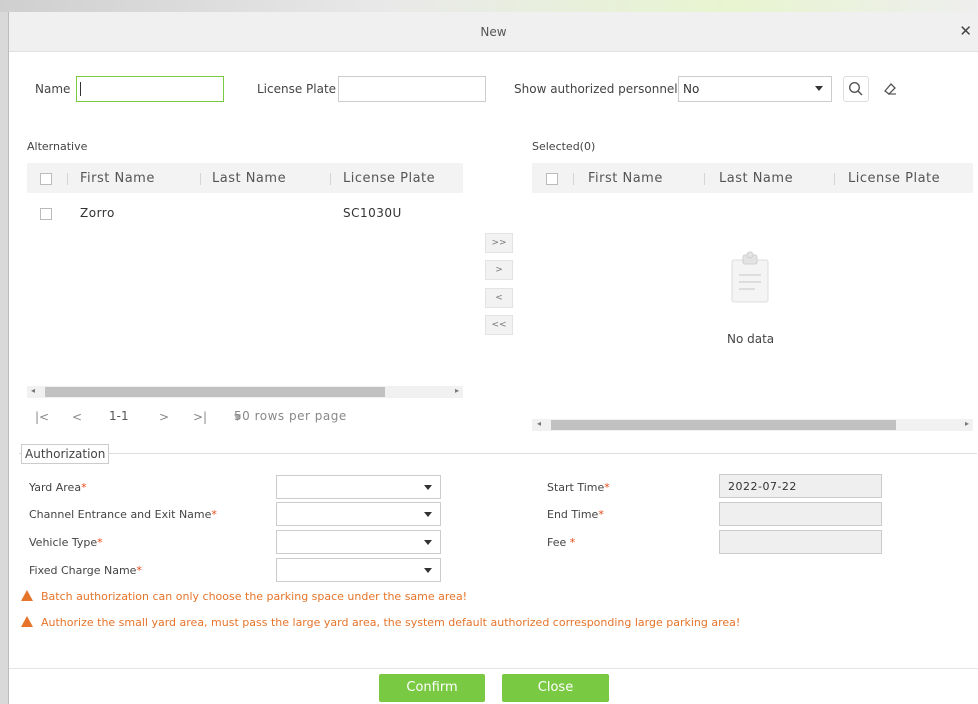 This screenshot has width=978, height=704. What do you see at coordinates (164, 417) in the screenshot?
I see `next-page-icon: >` at bounding box center [164, 417].